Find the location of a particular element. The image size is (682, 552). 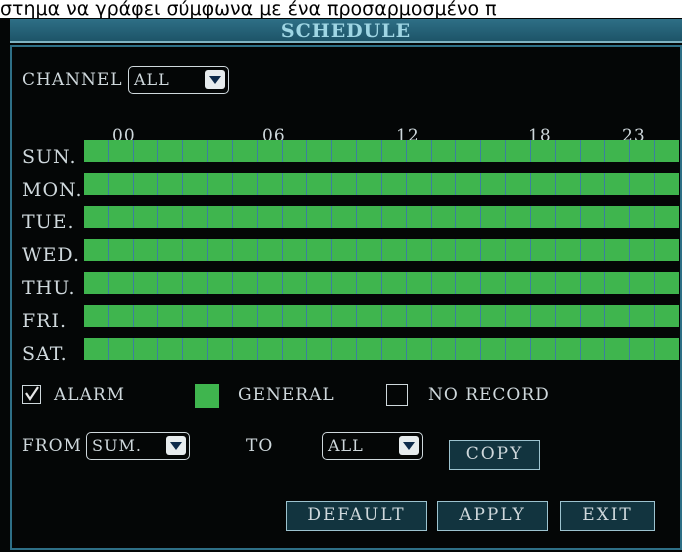

chevron-down-icon is located at coordinates (176, 445).